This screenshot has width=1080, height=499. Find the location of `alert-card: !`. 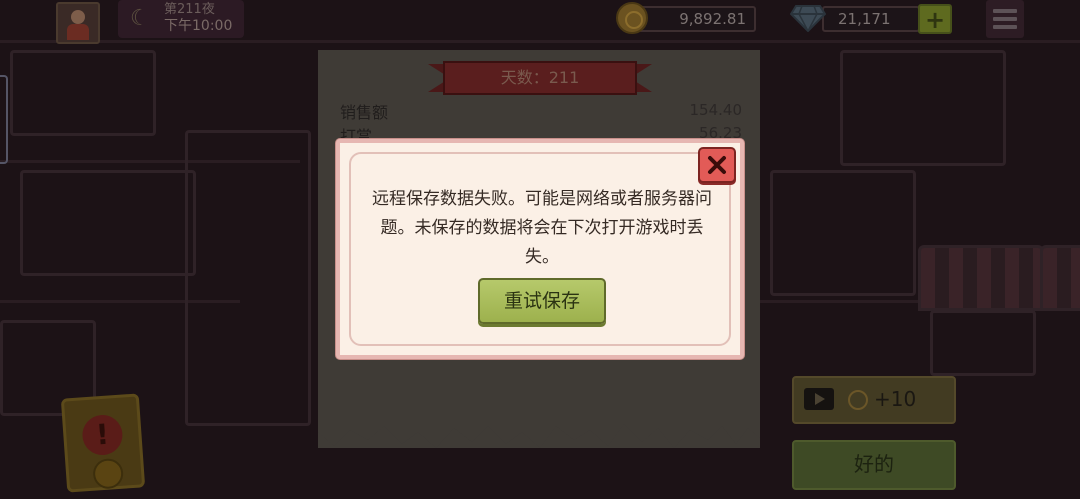

alert-card: ! is located at coordinates (103, 443).